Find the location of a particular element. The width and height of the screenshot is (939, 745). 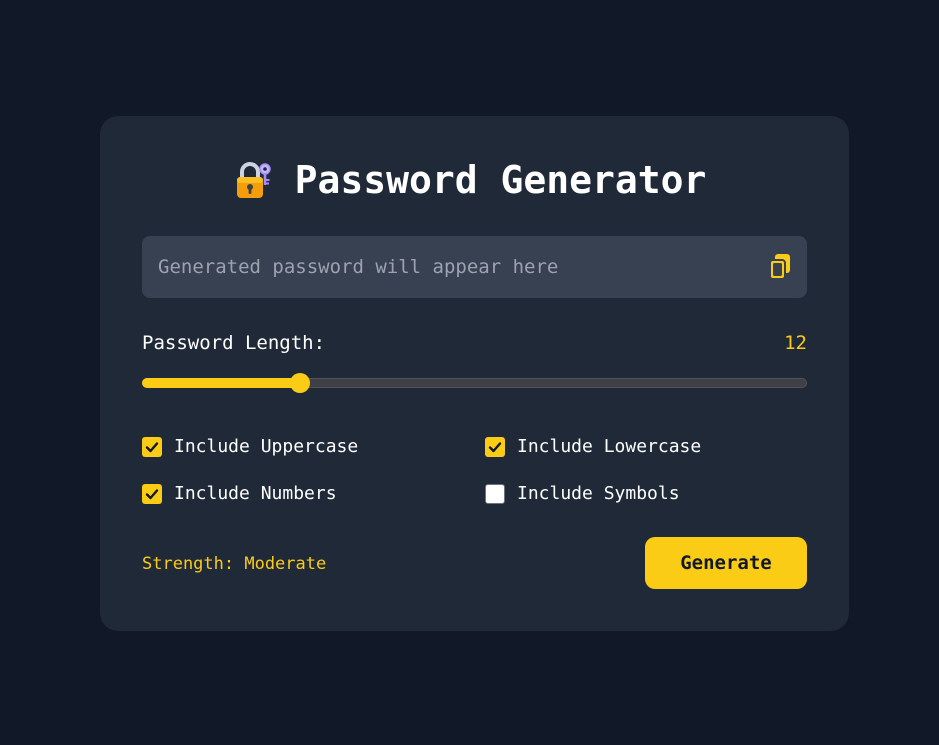

numbers-label: Include Numbers is located at coordinates (255, 493).